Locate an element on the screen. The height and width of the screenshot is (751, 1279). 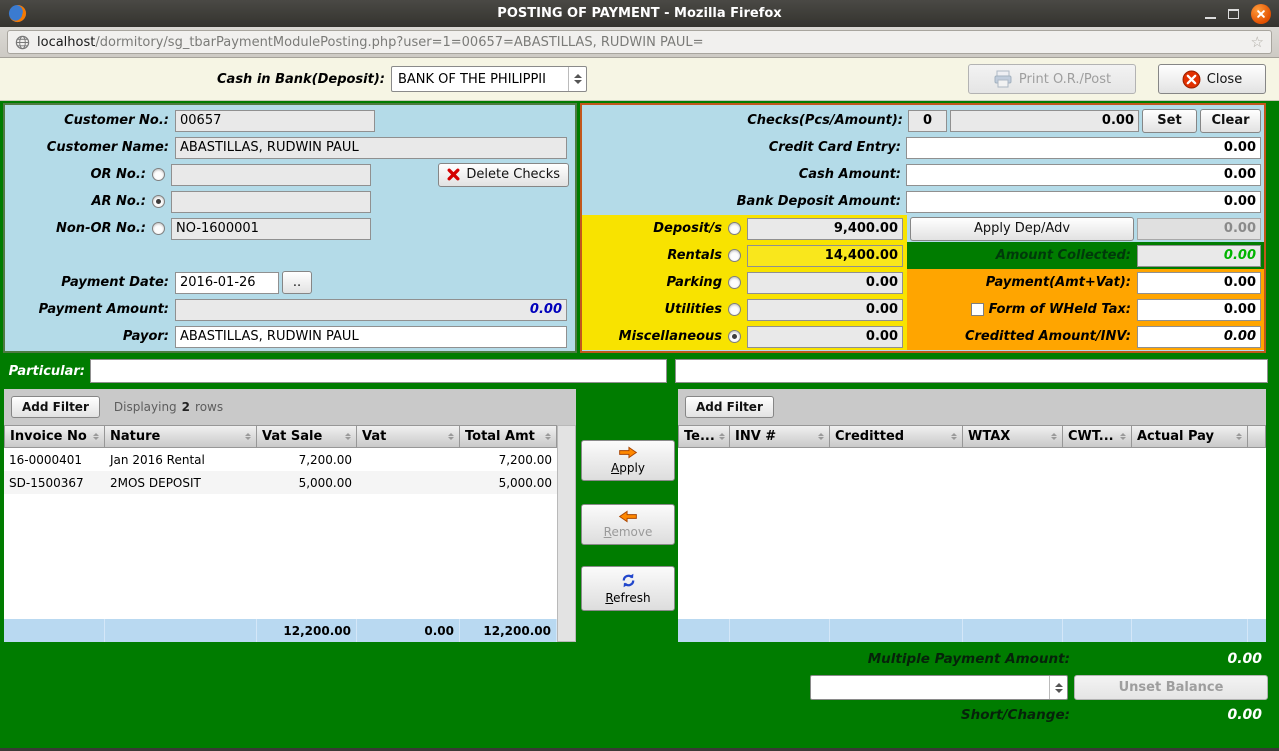
utilities-amount: 0.00 is located at coordinates (825, 309).